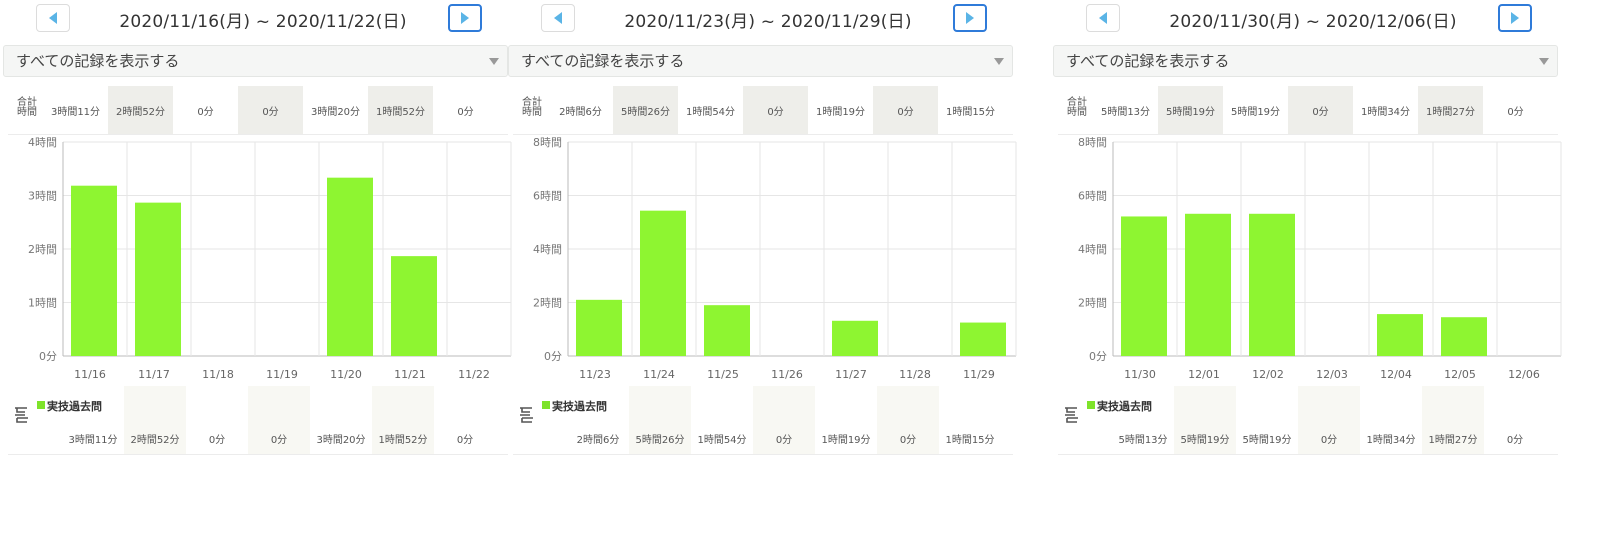 Image resolution: width=1617 pixels, height=556 pixels. Describe the element at coordinates (722, 420) in the screenshot. I see `breakdown-cell: 1時間54分` at that location.